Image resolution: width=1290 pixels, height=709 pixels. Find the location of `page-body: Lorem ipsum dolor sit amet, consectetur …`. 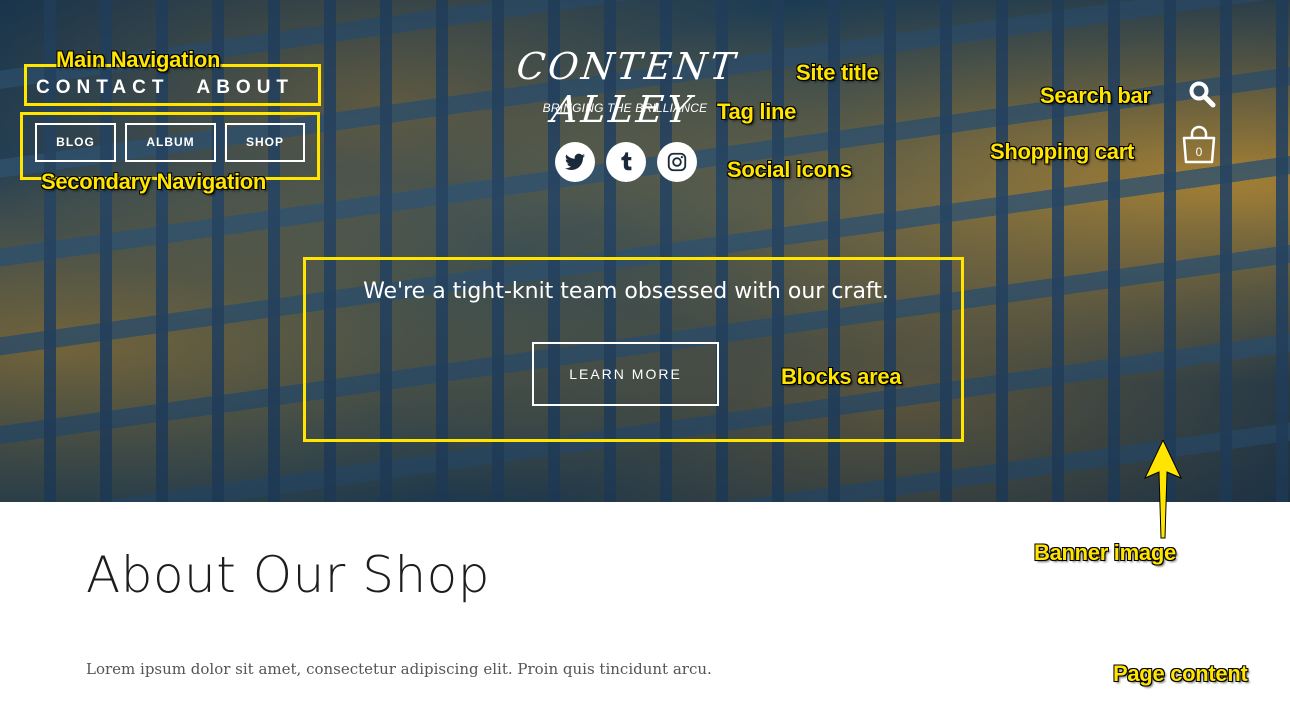

page-body: Lorem ipsum dolor sit amet, consectetur … is located at coordinates (399, 669).